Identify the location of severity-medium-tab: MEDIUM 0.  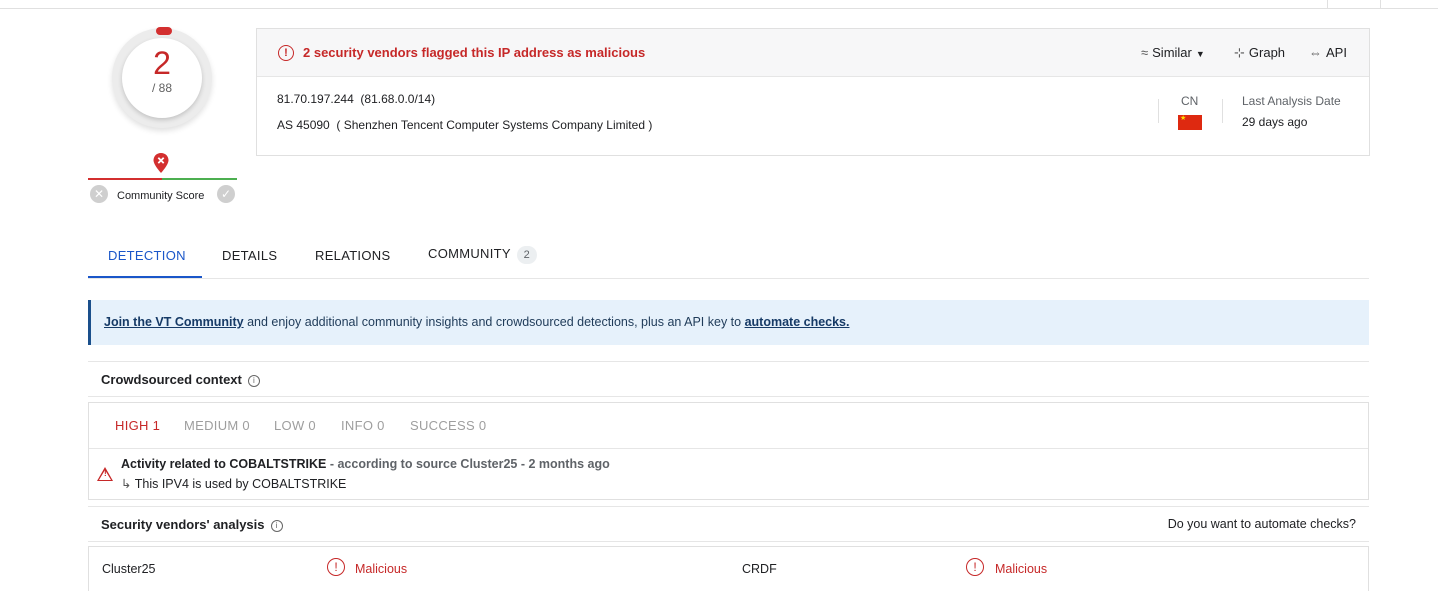
(217, 425).